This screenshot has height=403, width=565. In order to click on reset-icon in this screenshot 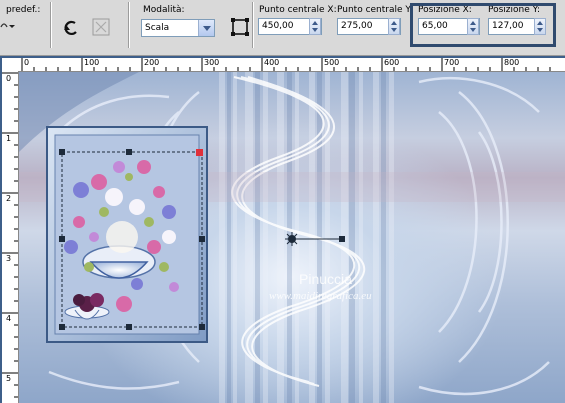, I will do `click(70, 27)`.